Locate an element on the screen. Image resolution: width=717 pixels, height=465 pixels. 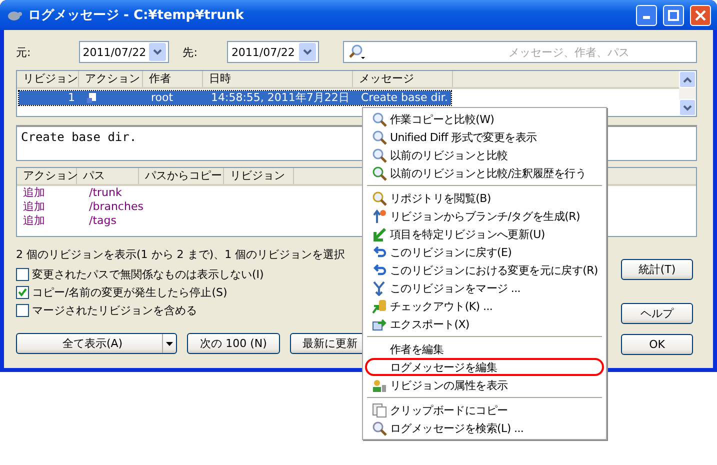
close-button is located at coordinates (700, 15).